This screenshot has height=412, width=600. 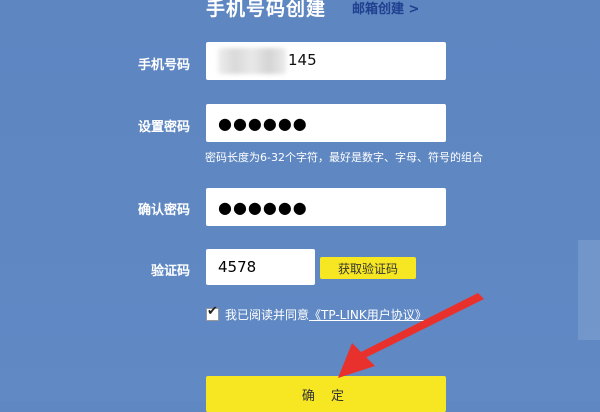 I want to click on agreement-row: ✔ 我已阅读并同意 《TP-LINK用户协议》, so click(x=316, y=313).